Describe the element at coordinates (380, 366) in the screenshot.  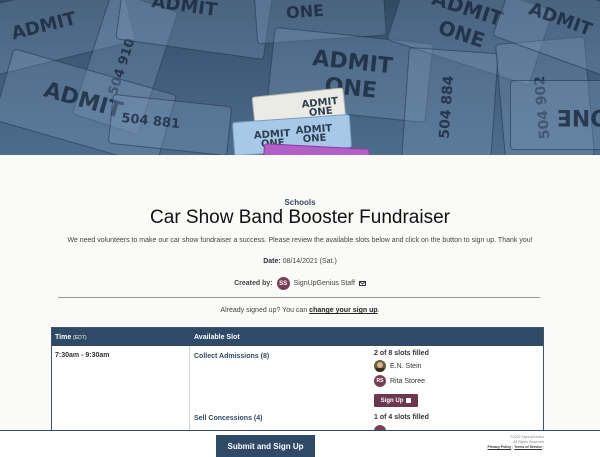
I see `avatar` at that location.